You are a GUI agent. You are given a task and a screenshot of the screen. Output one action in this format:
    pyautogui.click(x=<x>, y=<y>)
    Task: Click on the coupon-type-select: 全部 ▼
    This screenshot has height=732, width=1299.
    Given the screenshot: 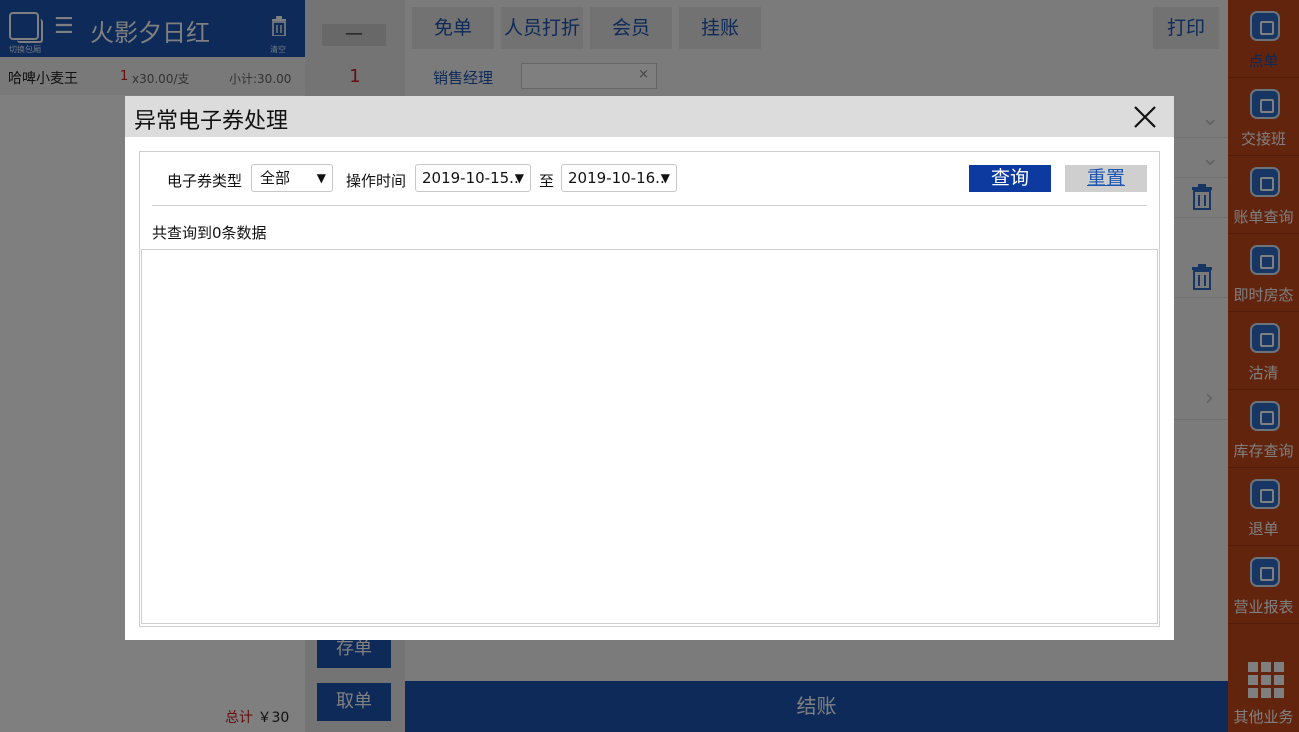 What is the action you would take?
    pyautogui.click(x=292, y=178)
    